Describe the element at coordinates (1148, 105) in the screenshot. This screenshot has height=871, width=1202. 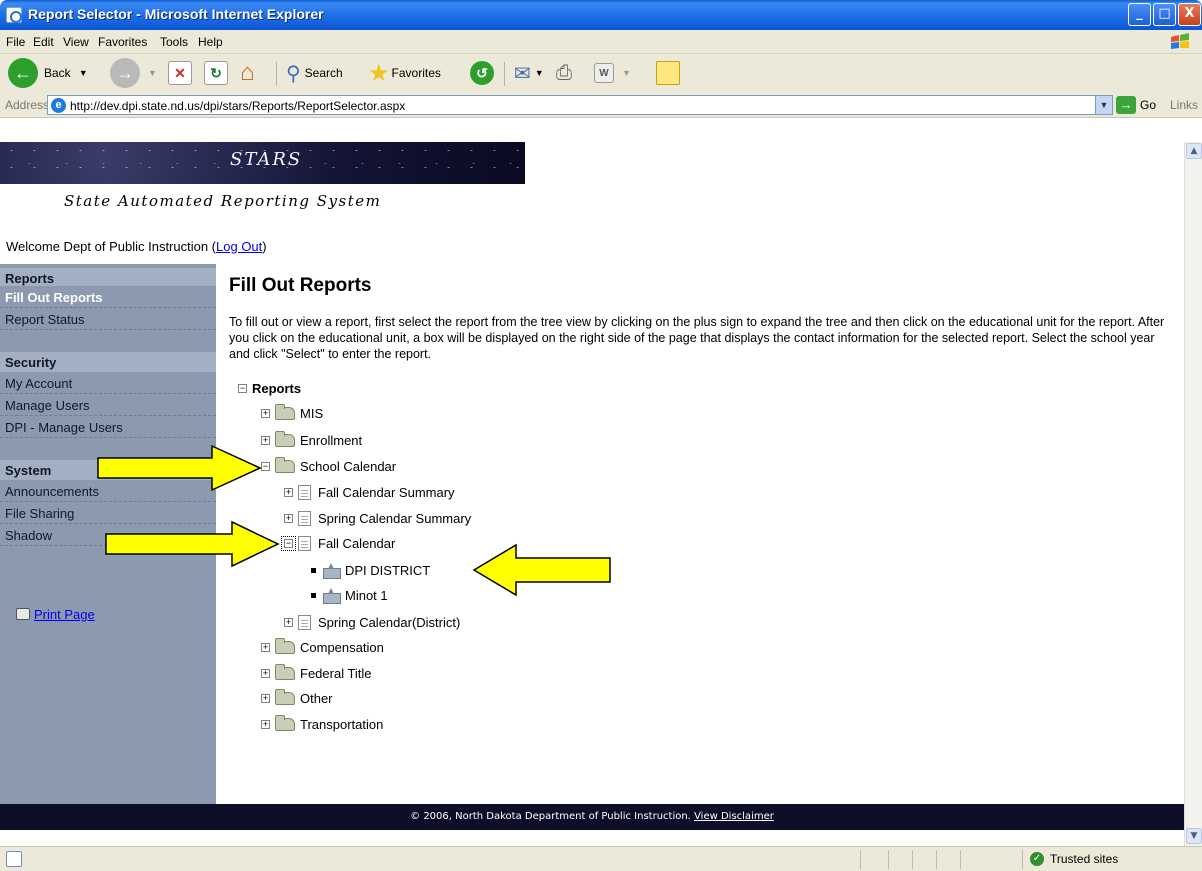
I see `go-label: Go` at that location.